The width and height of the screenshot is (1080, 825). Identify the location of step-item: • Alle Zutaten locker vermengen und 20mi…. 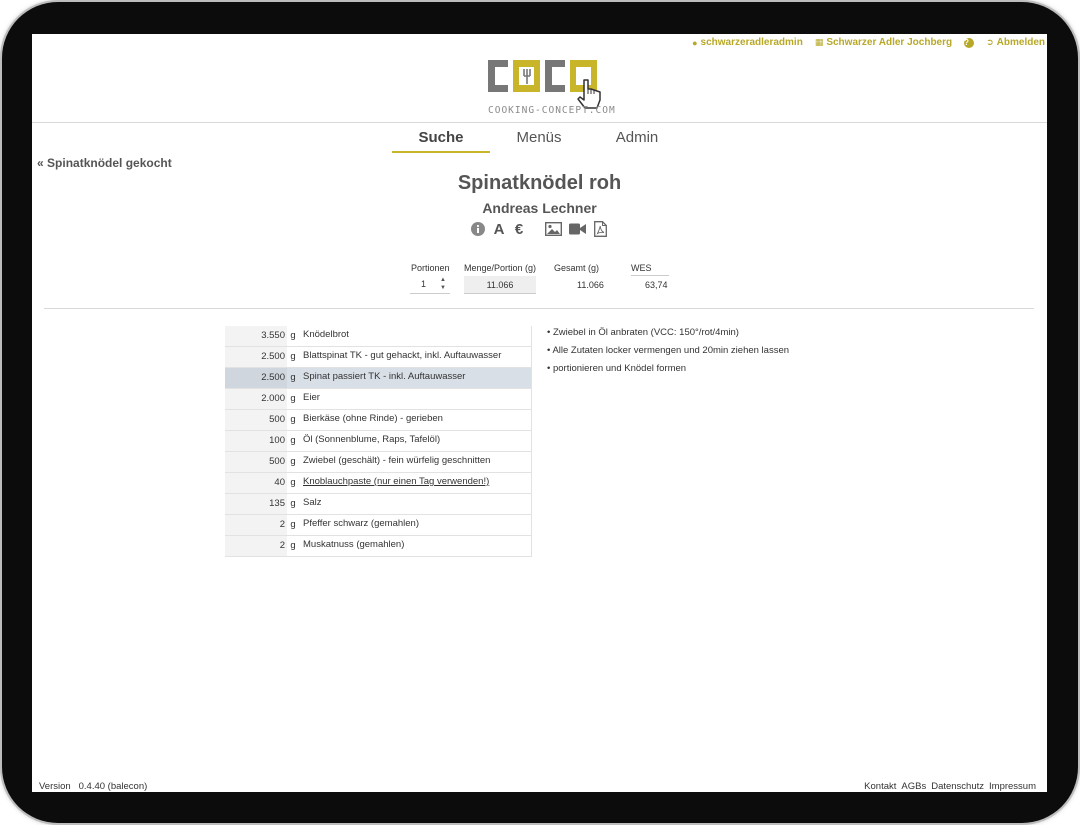
(668, 350).